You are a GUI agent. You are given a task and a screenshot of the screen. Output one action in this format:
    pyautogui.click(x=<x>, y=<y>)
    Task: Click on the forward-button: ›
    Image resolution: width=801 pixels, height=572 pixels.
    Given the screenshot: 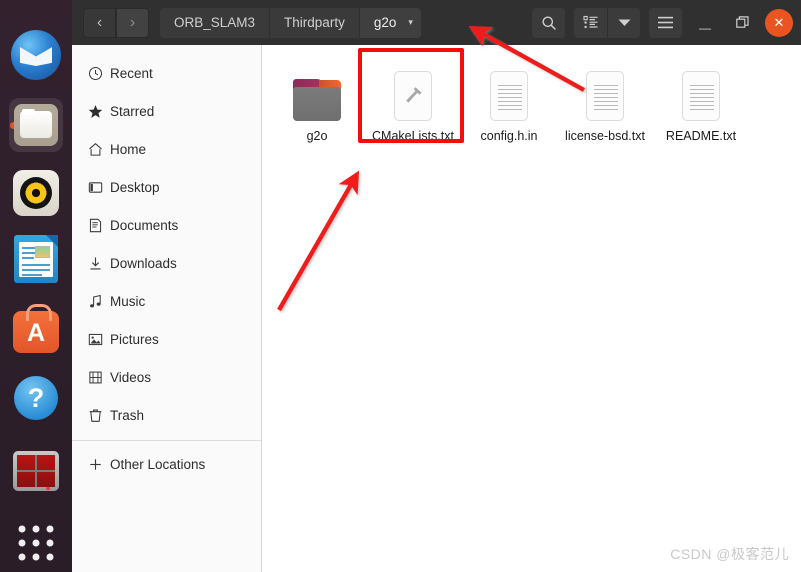 What is the action you would take?
    pyautogui.click(x=132, y=22)
    